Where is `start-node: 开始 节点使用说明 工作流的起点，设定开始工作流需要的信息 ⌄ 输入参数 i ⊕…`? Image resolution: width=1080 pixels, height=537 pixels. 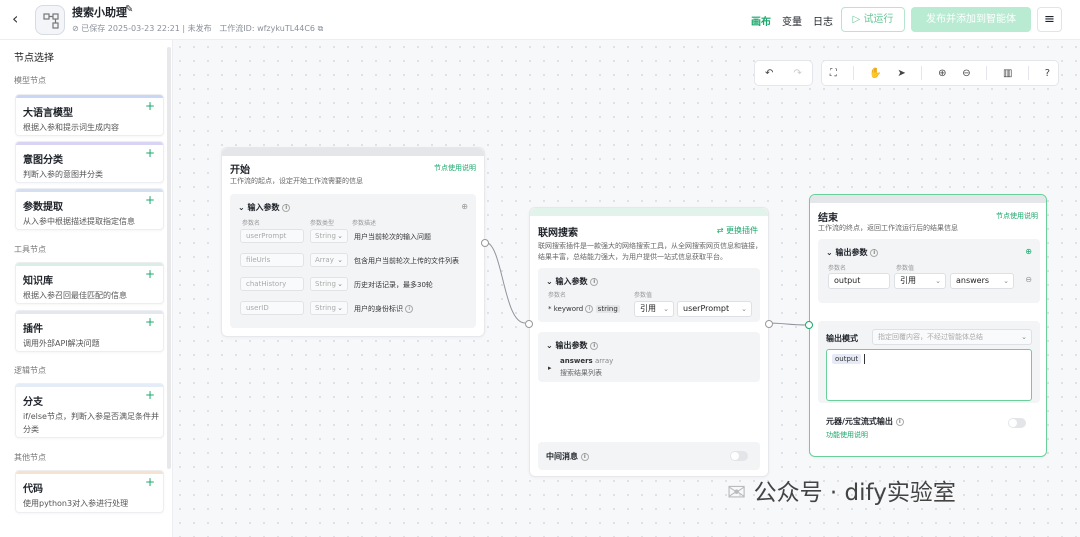 start-node: 开始 节点使用说明 工作流的起点，设定开始工作流需要的信息 ⌄ 输入参数 i ⊕… is located at coordinates (355, 242).